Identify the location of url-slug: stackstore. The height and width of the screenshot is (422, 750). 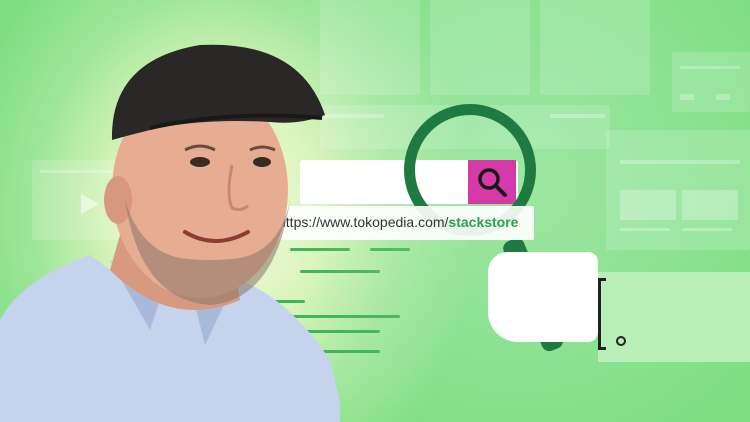
(483, 222).